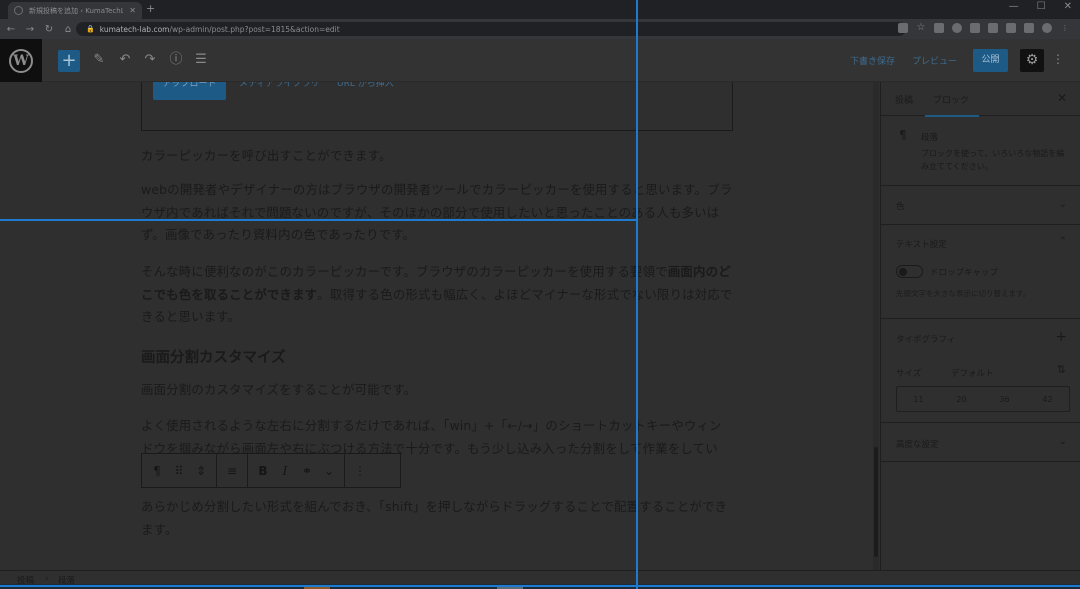  I want to click on favicon-icon, so click(18, 10).